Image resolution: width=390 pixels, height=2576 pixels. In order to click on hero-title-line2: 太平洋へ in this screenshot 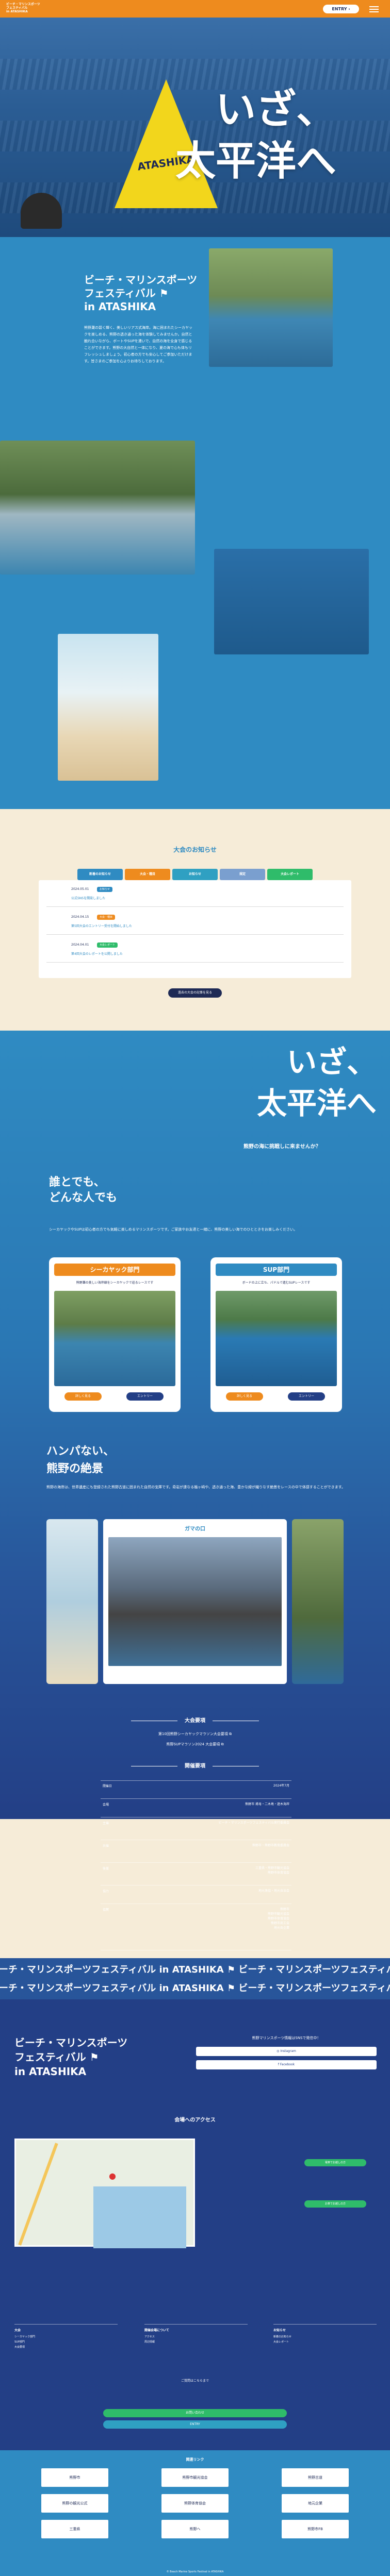, I will do `click(256, 161)`.